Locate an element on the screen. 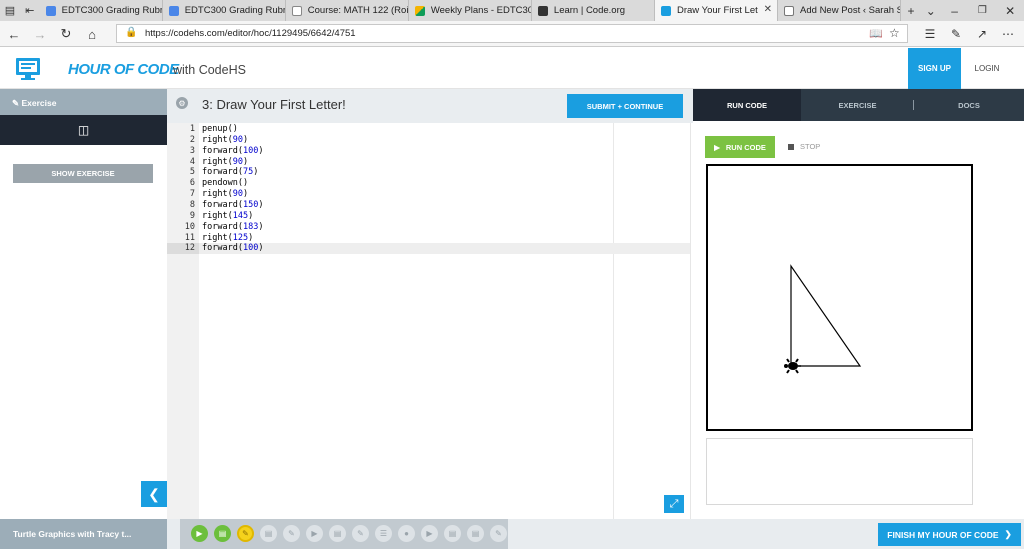 This screenshot has height=549, width=1024. code-function: penup( is located at coordinates (217, 129).